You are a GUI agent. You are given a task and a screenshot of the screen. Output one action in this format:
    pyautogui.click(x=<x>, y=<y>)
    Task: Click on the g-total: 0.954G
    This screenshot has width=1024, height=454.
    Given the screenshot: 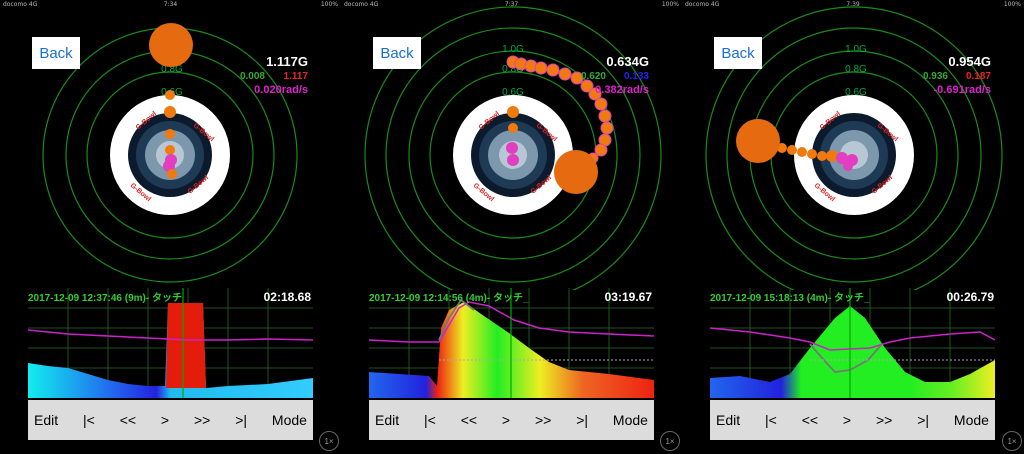 What is the action you would take?
    pyautogui.click(x=969, y=61)
    